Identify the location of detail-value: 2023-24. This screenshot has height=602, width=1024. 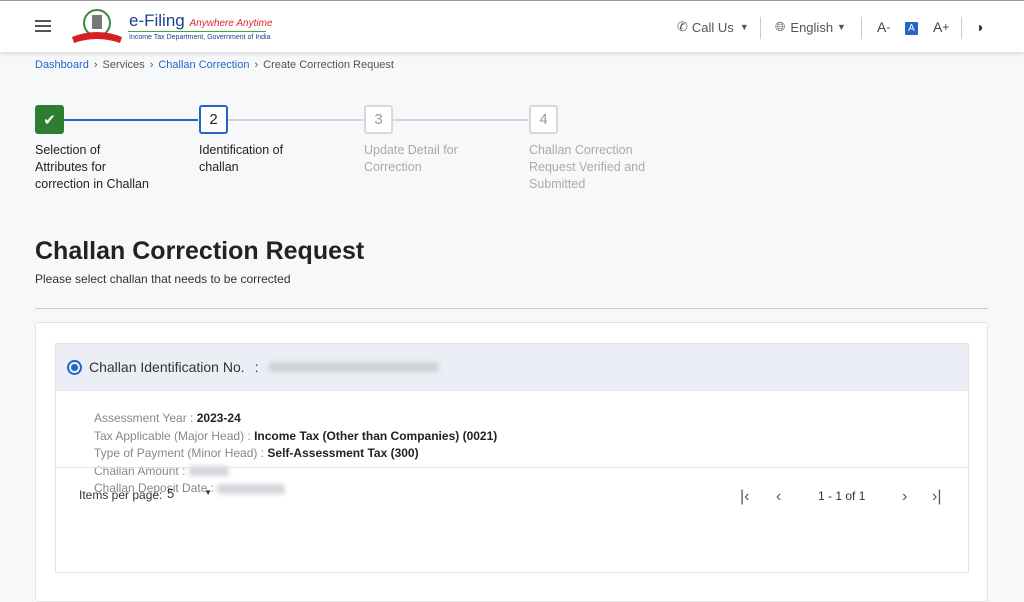
(218, 418).